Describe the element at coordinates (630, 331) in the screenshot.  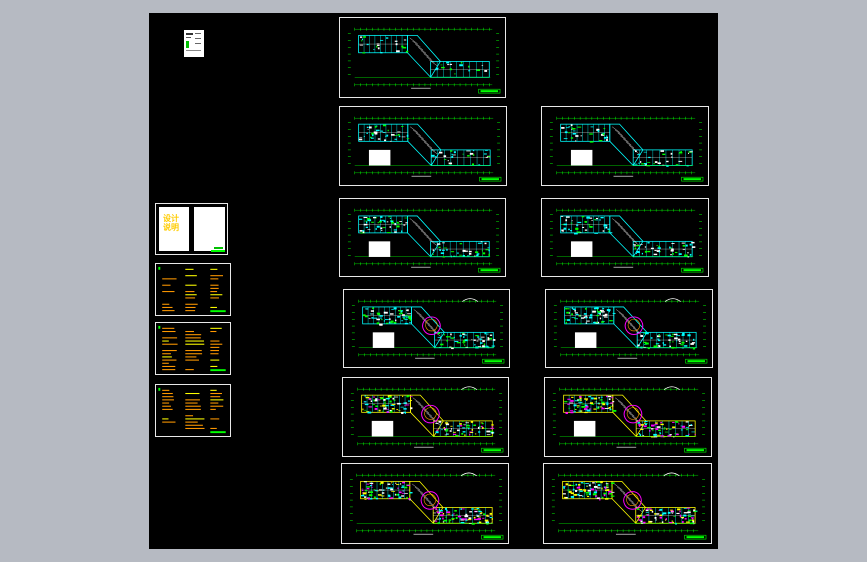
I see `floor-plan-right-3-drawing` at that location.